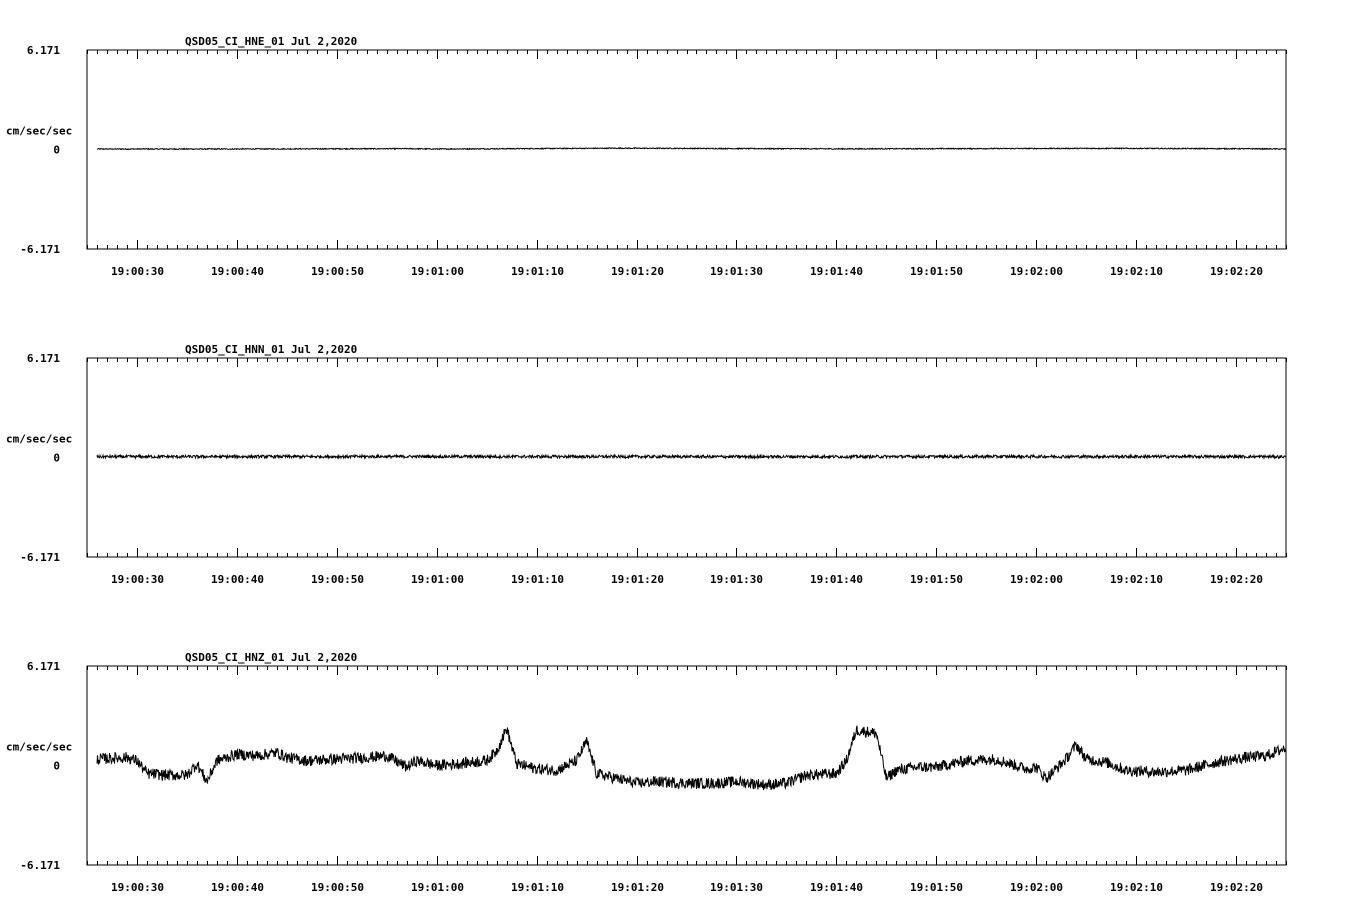  I want to click on panel-title: QSD05_CI_HNZ_01 Jul 2,2020, so click(271, 657).